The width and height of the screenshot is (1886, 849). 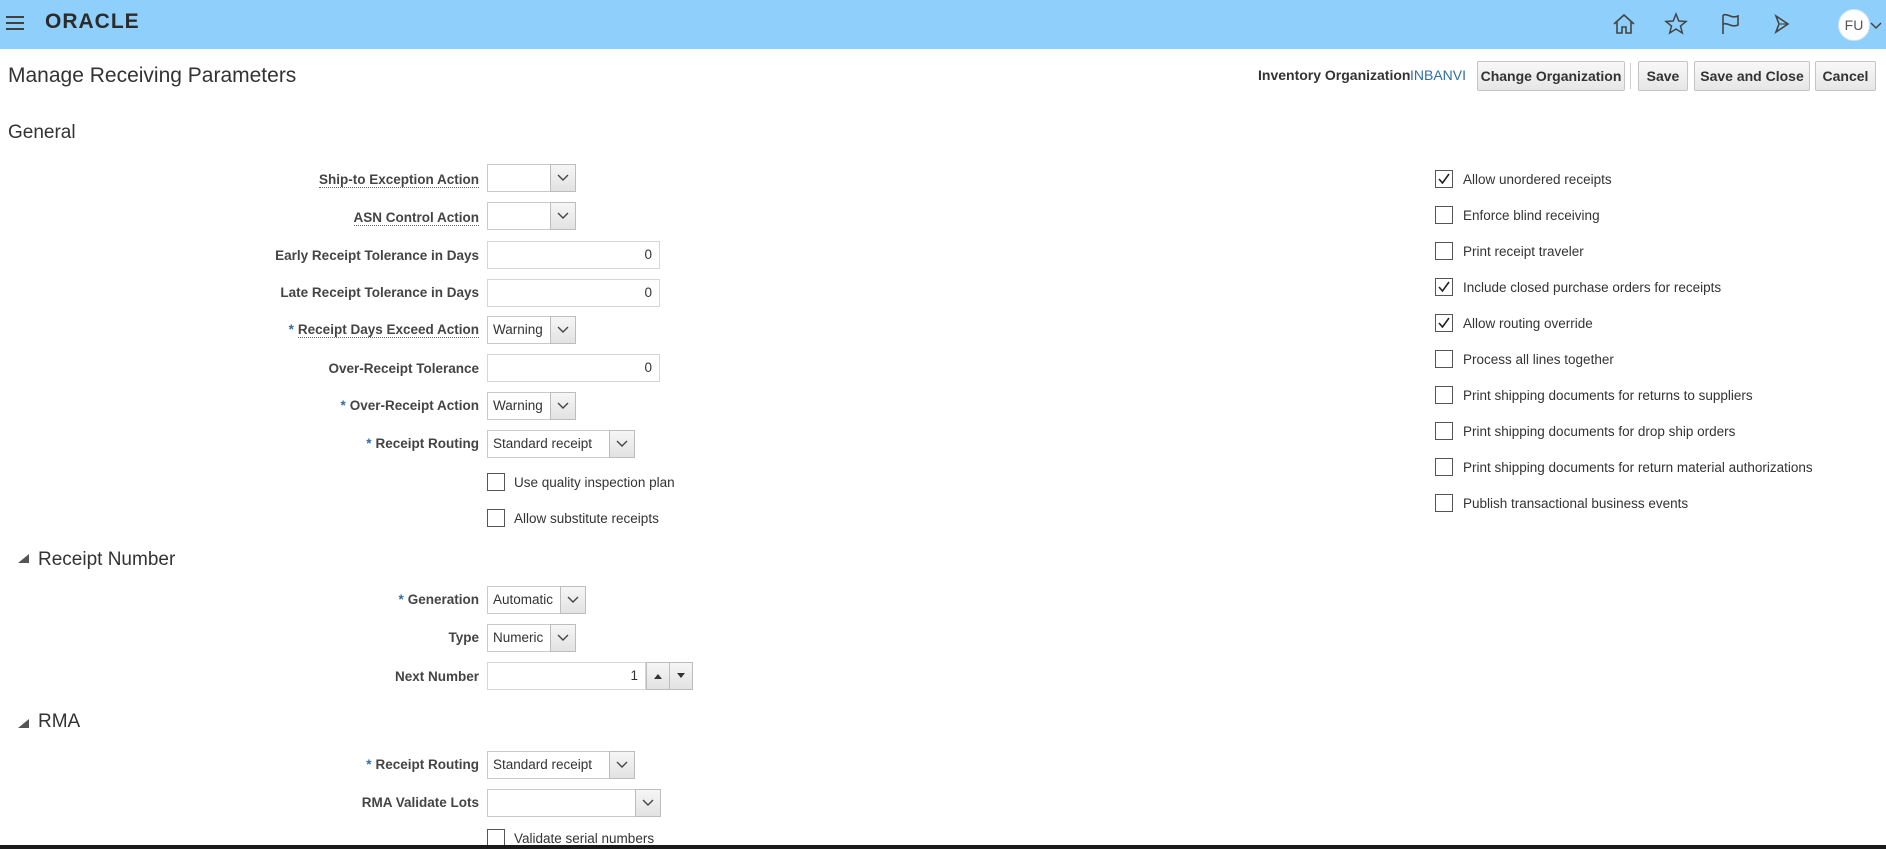 What do you see at coordinates (1624, 24) in the screenshot?
I see `home-icon` at bounding box center [1624, 24].